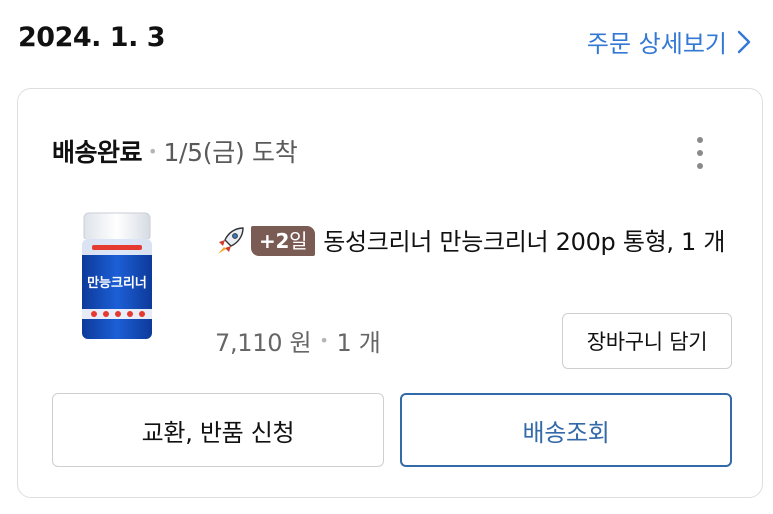 The image size is (773, 514). What do you see at coordinates (97, 152) in the screenshot?
I see `delivery-status: 배송완료` at bounding box center [97, 152].